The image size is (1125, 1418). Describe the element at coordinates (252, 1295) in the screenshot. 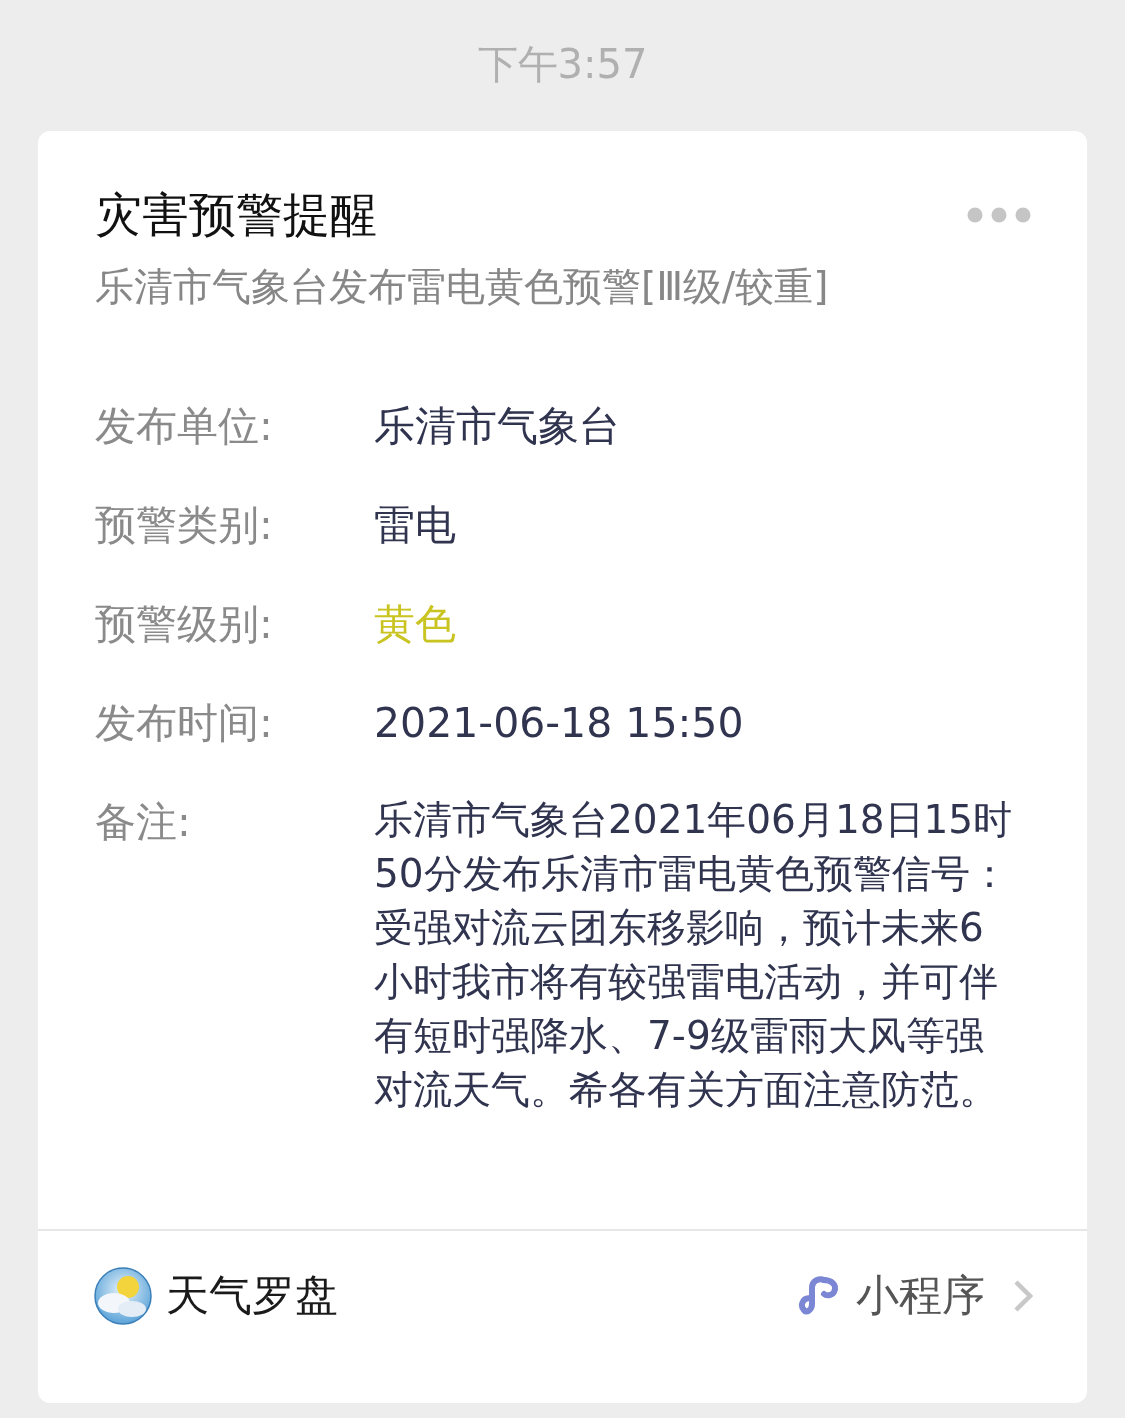

I see `app-name: 天气罗盘` at that location.